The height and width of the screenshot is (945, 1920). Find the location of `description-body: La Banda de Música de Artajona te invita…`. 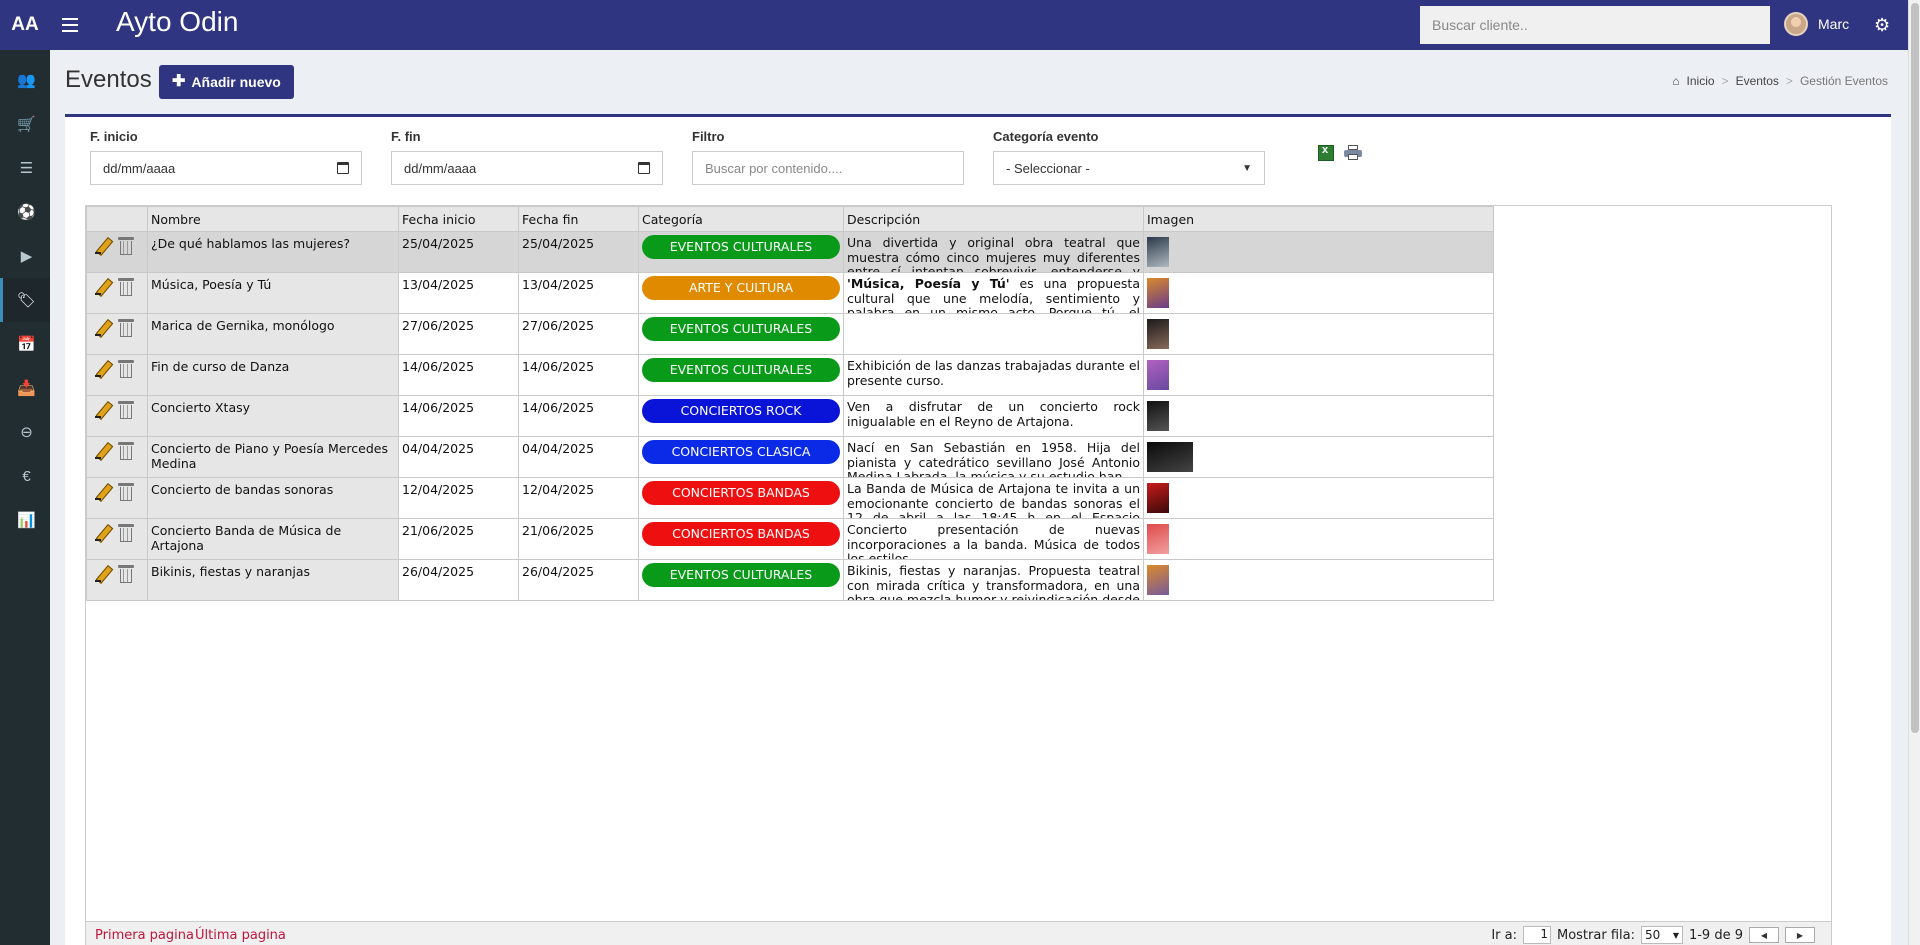

description-body: La Banda de Música de Artajona te invita… is located at coordinates (993, 500).